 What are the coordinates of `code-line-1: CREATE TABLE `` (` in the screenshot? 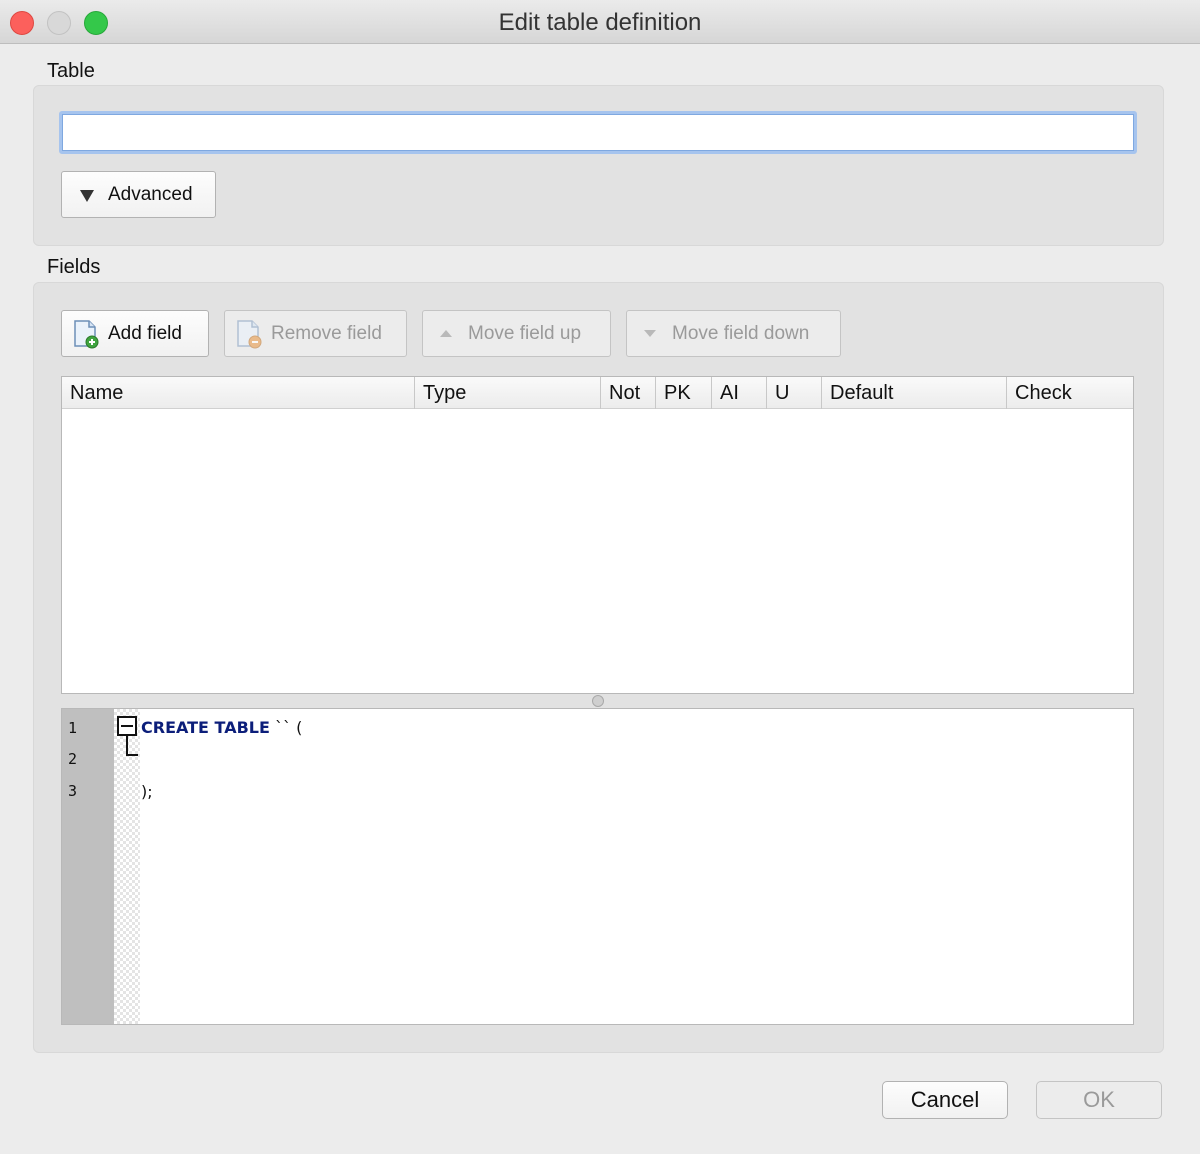 It's located at (221, 727).